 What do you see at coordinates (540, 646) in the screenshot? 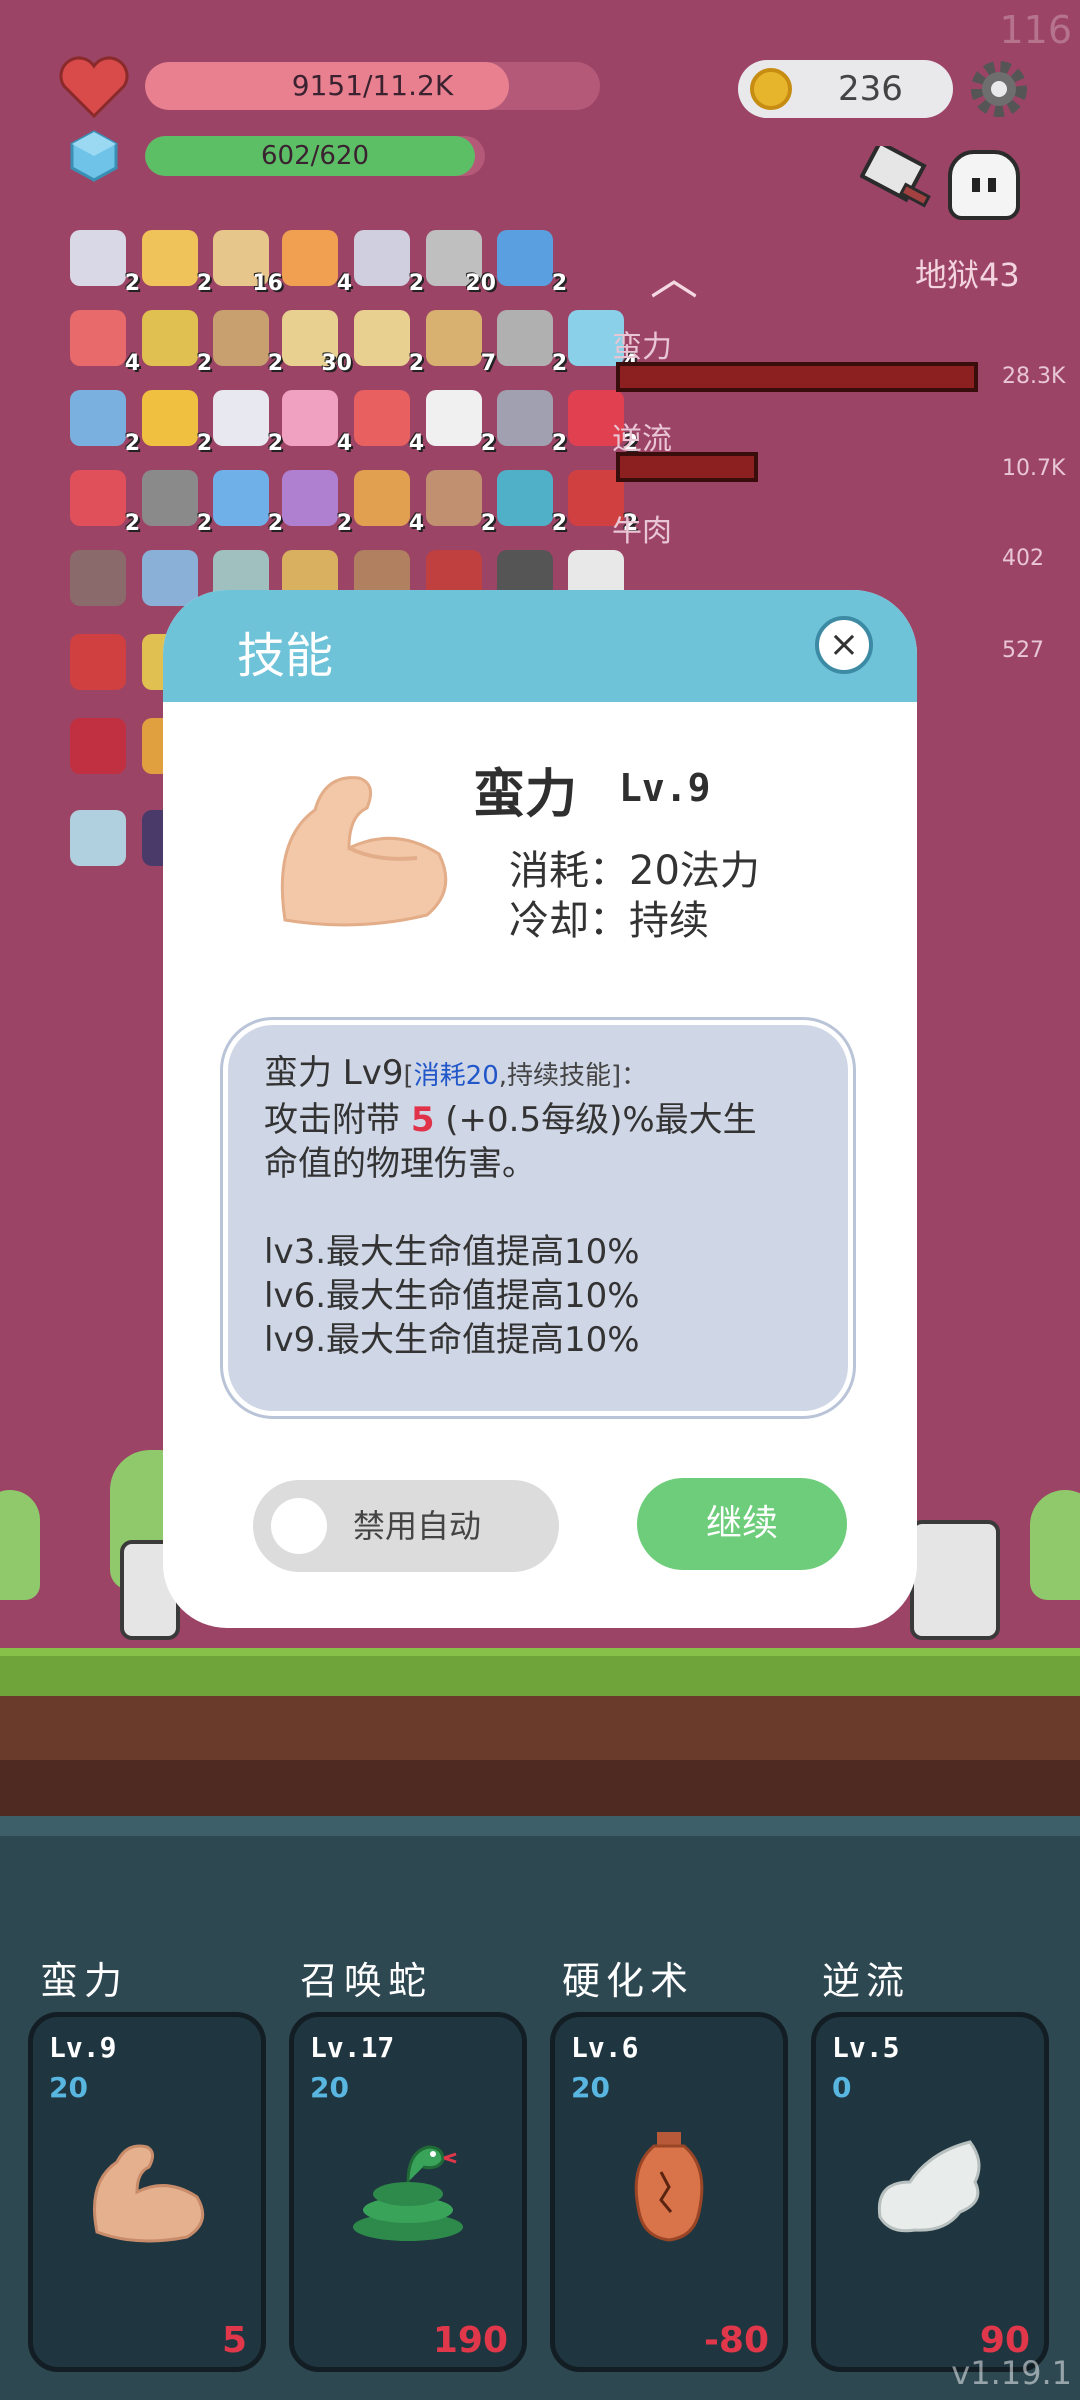
I see `dialog-header: 技能 ×` at bounding box center [540, 646].